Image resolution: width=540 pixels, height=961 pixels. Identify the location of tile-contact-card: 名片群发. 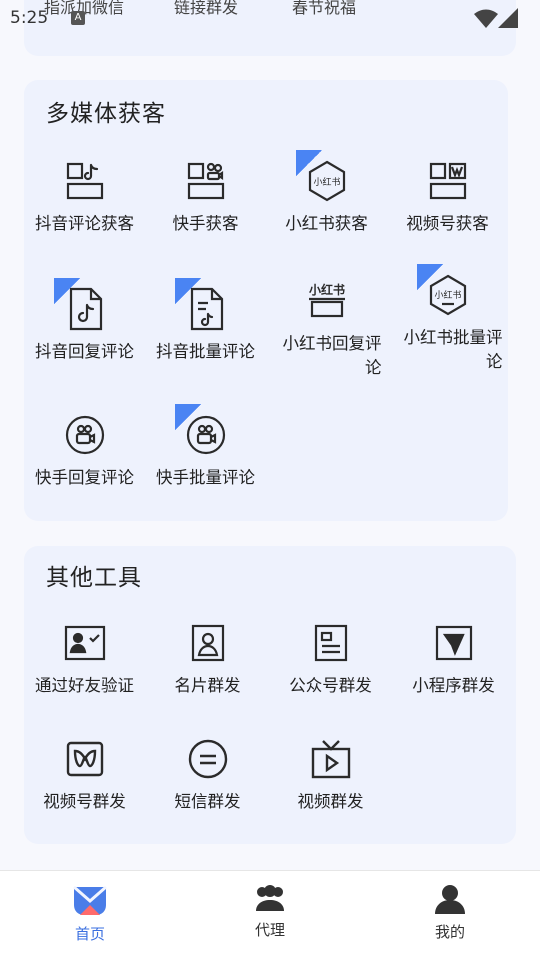
(207, 658).